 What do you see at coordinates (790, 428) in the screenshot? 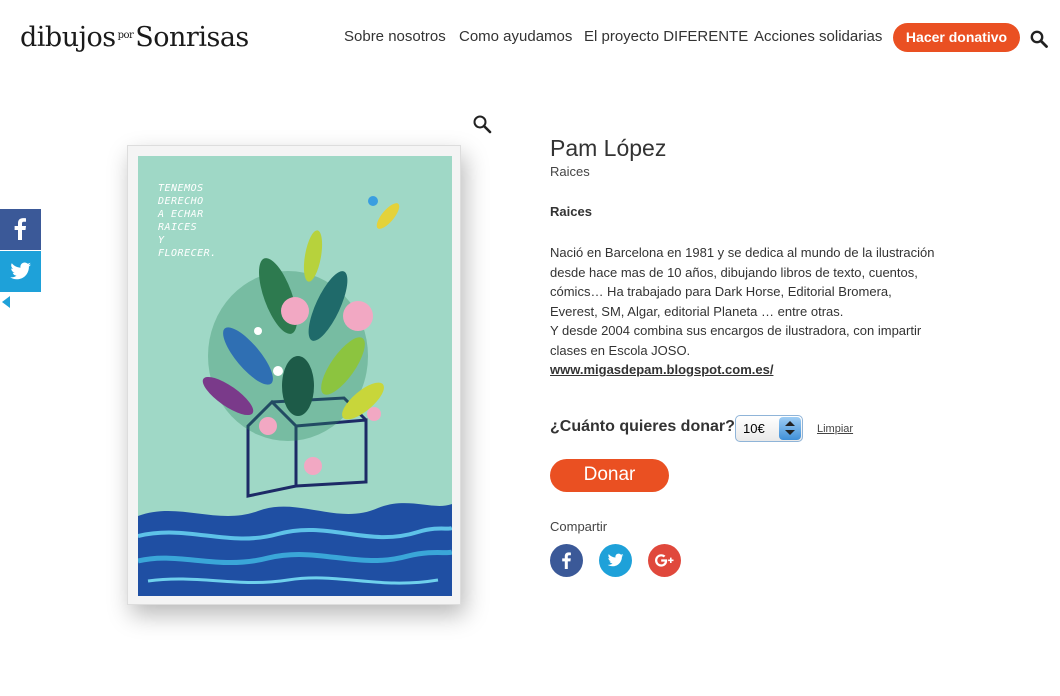
I see `amount-stepper-icon` at bounding box center [790, 428].